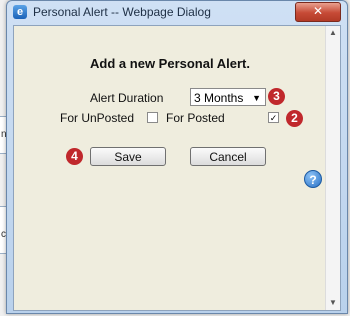 This screenshot has width=350, height=316. What do you see at coordinates (318, 12) in the screenshot?
I see `close-button: ✕` at bounding box center [318, 12].